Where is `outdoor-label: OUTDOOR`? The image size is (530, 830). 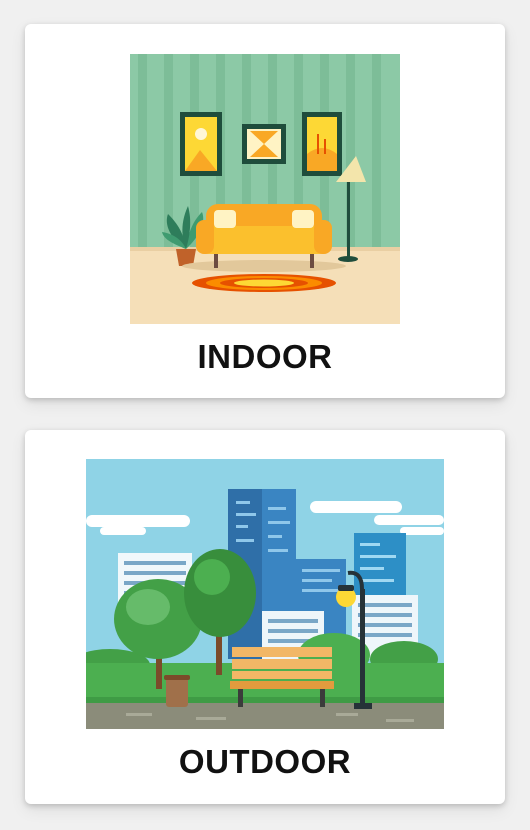 outdoor-label: OUTDOOR is located at coordinates (265, 761).